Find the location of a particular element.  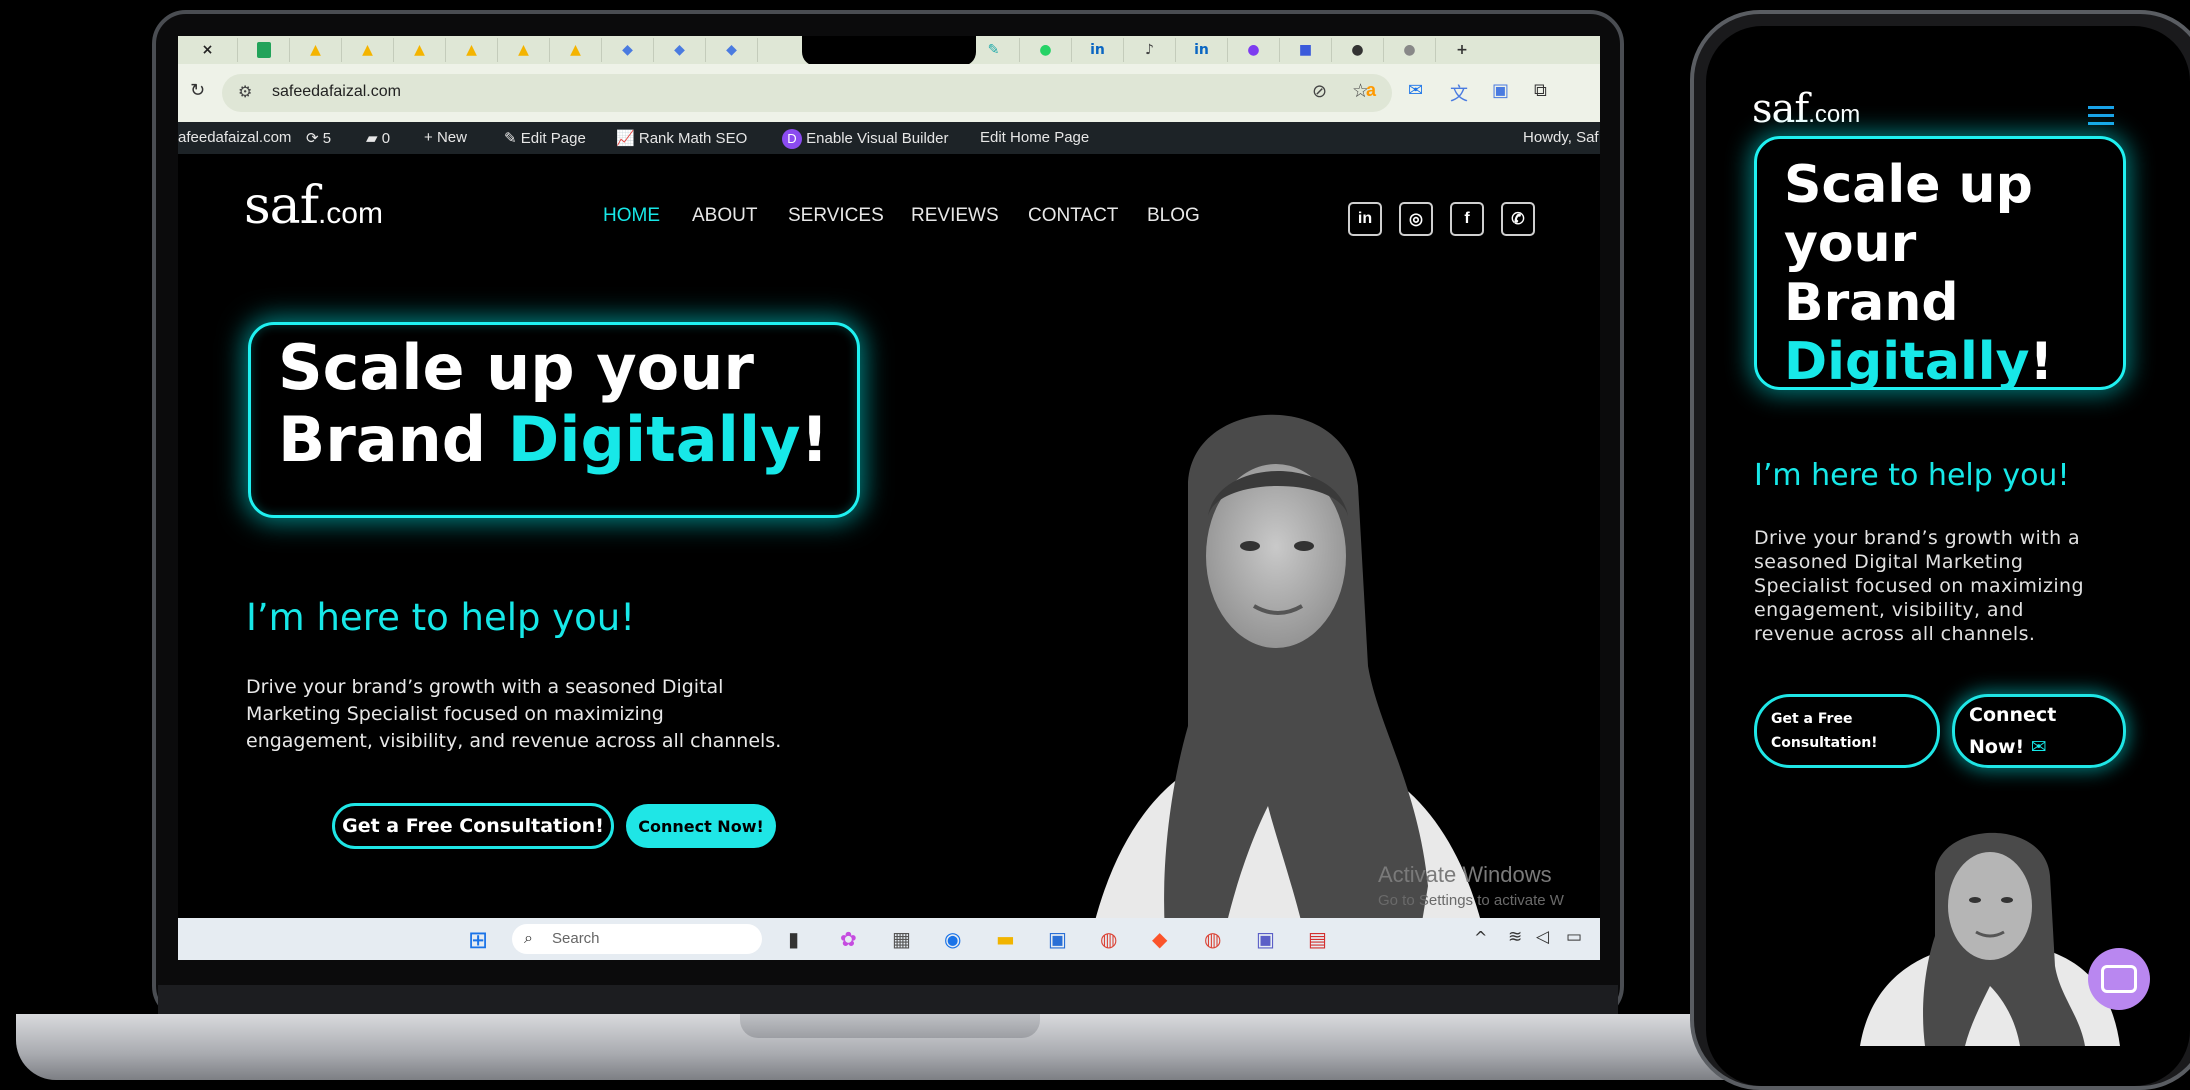

file-explorer-icon: ▬ is located at coordinates (1005, 939).